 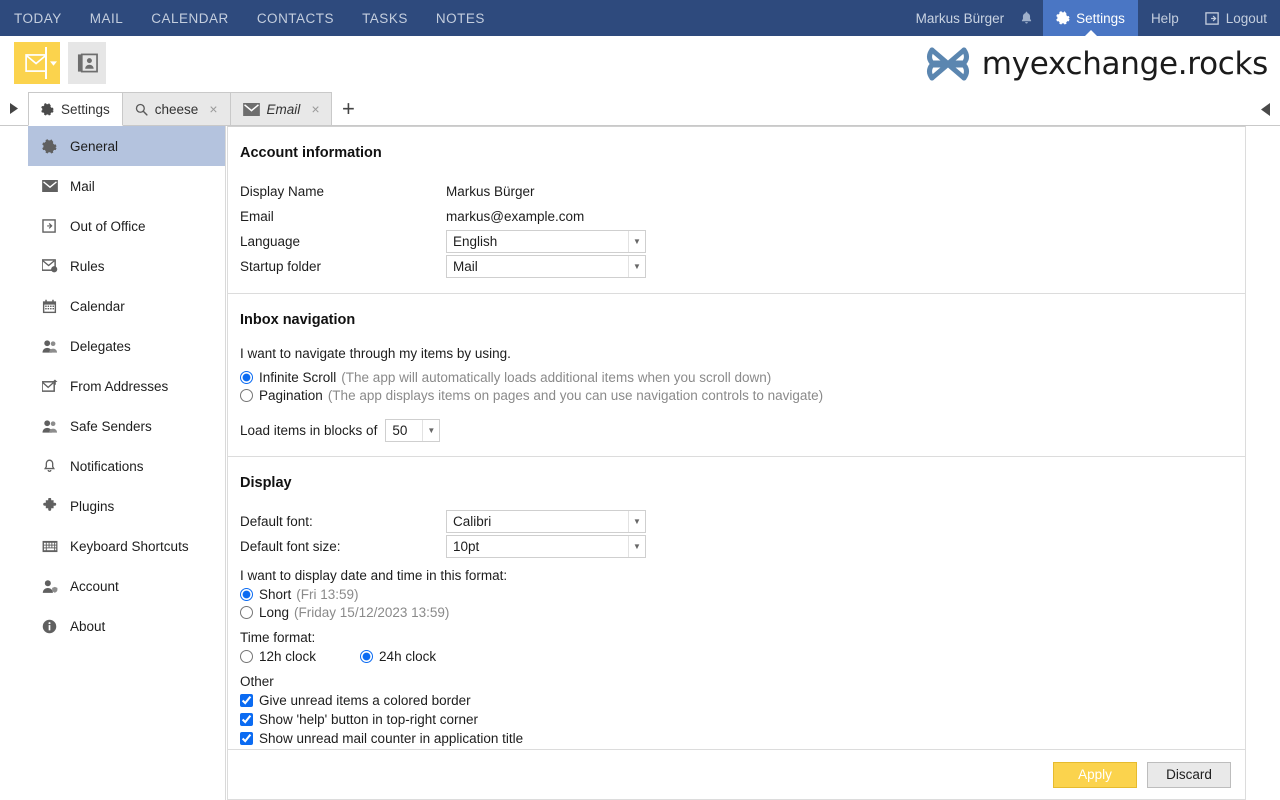 I want to click on new-mail-dropdown-toggle, so click(x=51, y=63).